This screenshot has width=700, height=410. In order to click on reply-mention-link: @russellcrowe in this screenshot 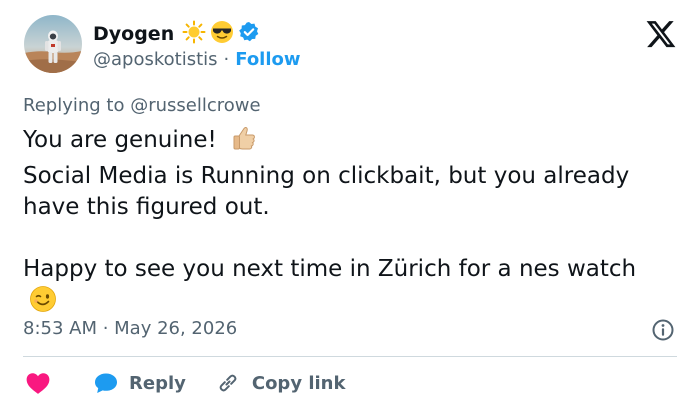, I will do `click(195, 105)`.